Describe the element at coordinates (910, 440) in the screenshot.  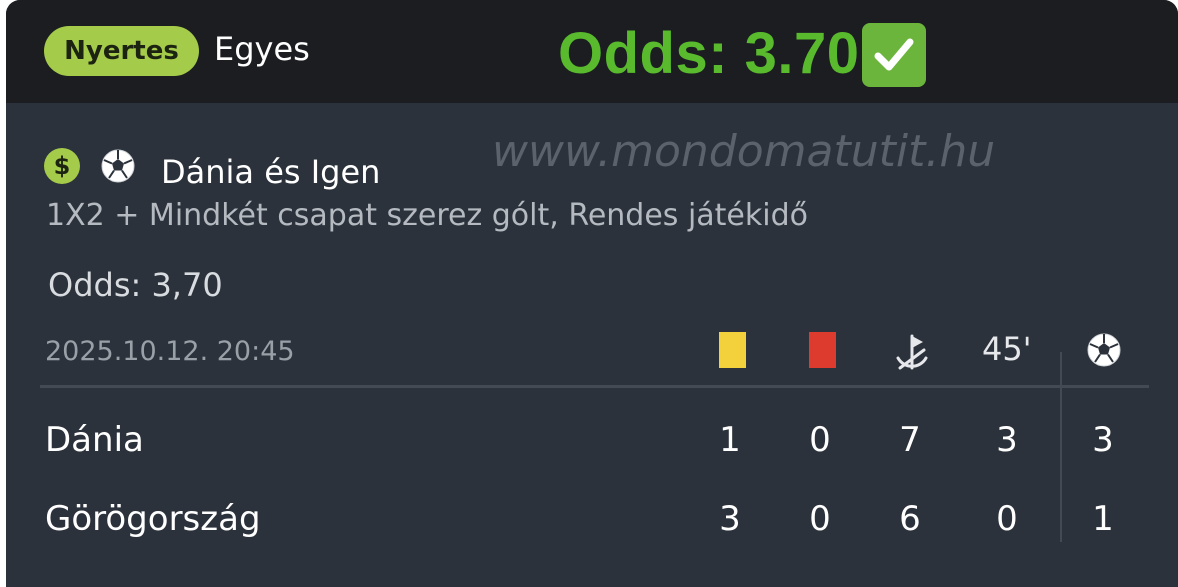
I see `corners-value: 7` at that location.